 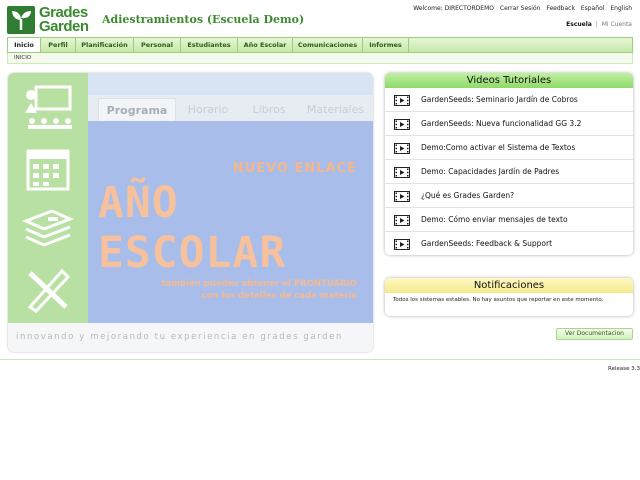 I want to click on banner-subtext-line2: con los detalles de cada materia, so click(x=279, y=296).